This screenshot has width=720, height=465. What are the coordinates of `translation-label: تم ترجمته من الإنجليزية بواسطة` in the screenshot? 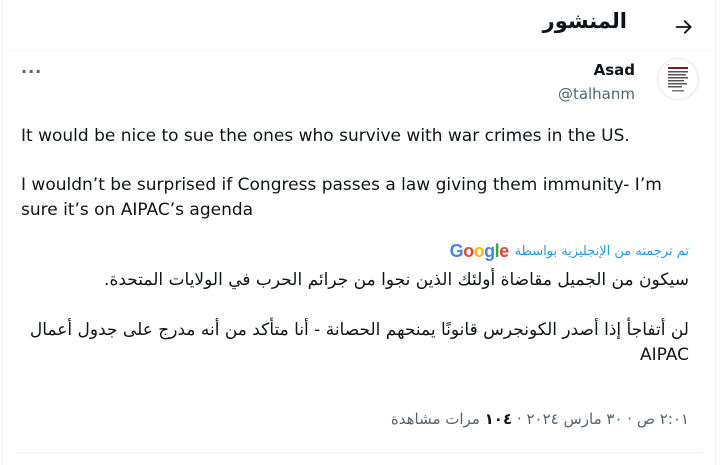 It's located at (602, 251).